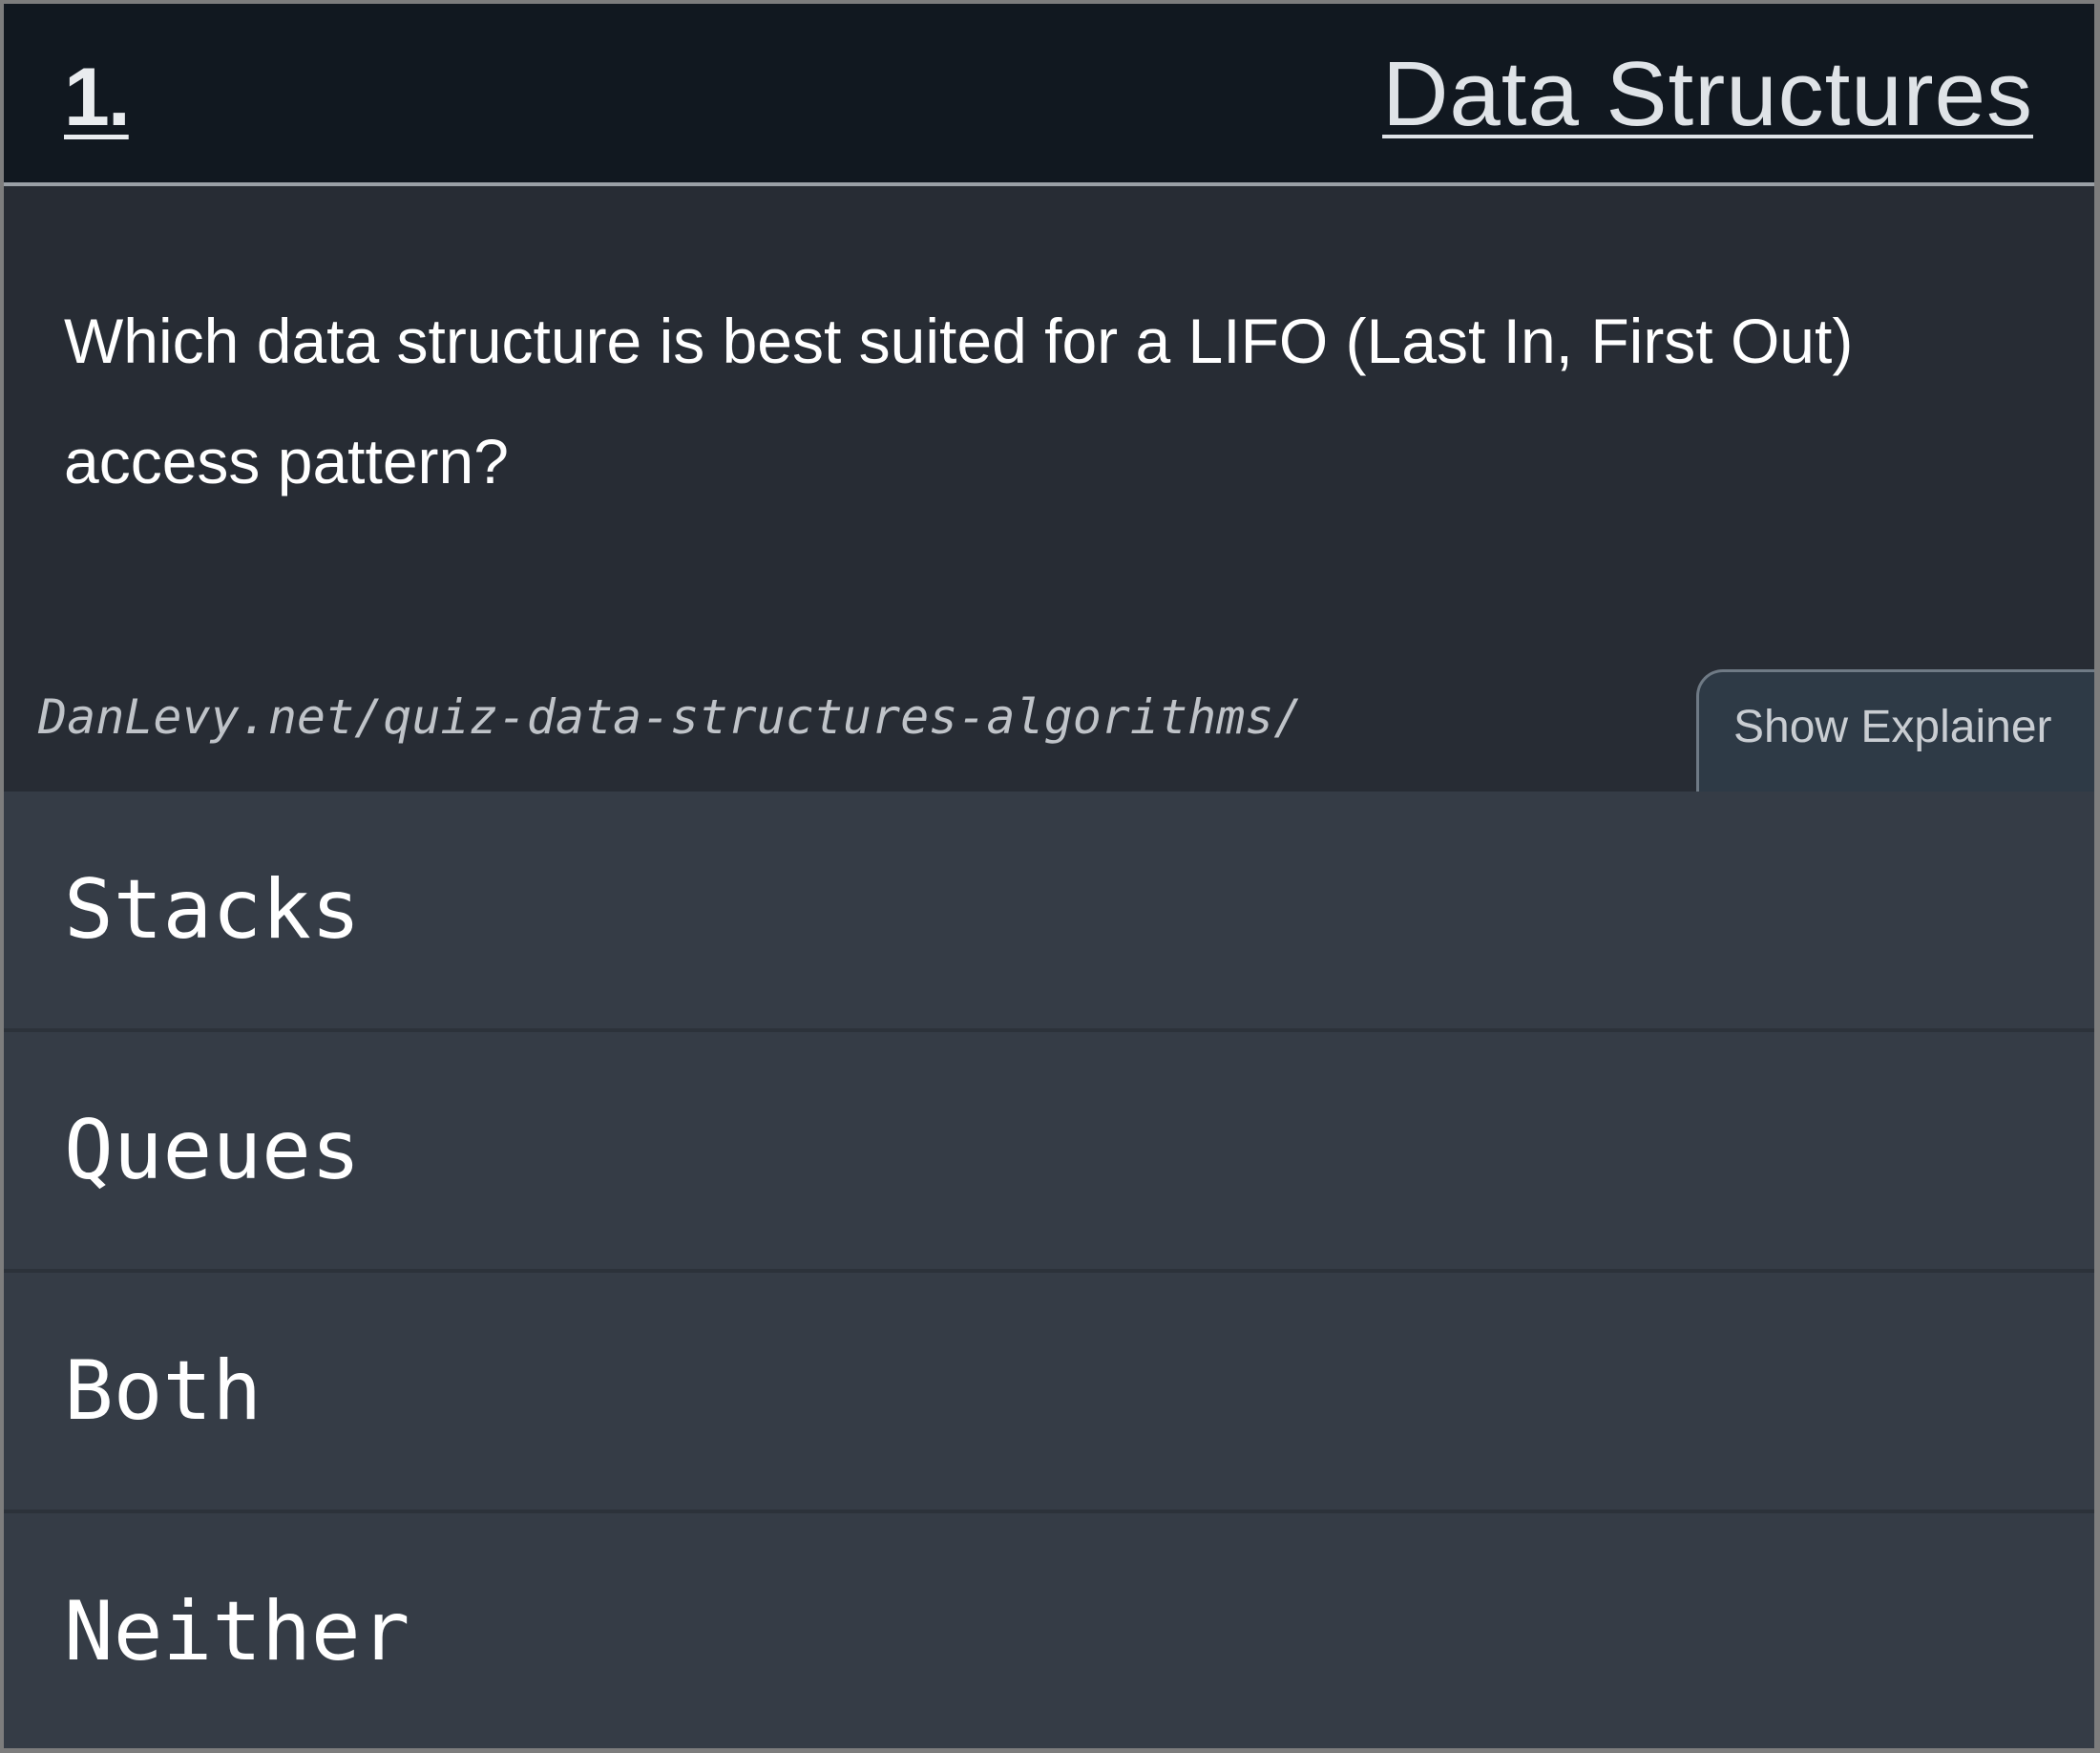 The image size is (2100, 1753). I want to click on quiz-header: 1. Data Structures, so click(1049, 95).